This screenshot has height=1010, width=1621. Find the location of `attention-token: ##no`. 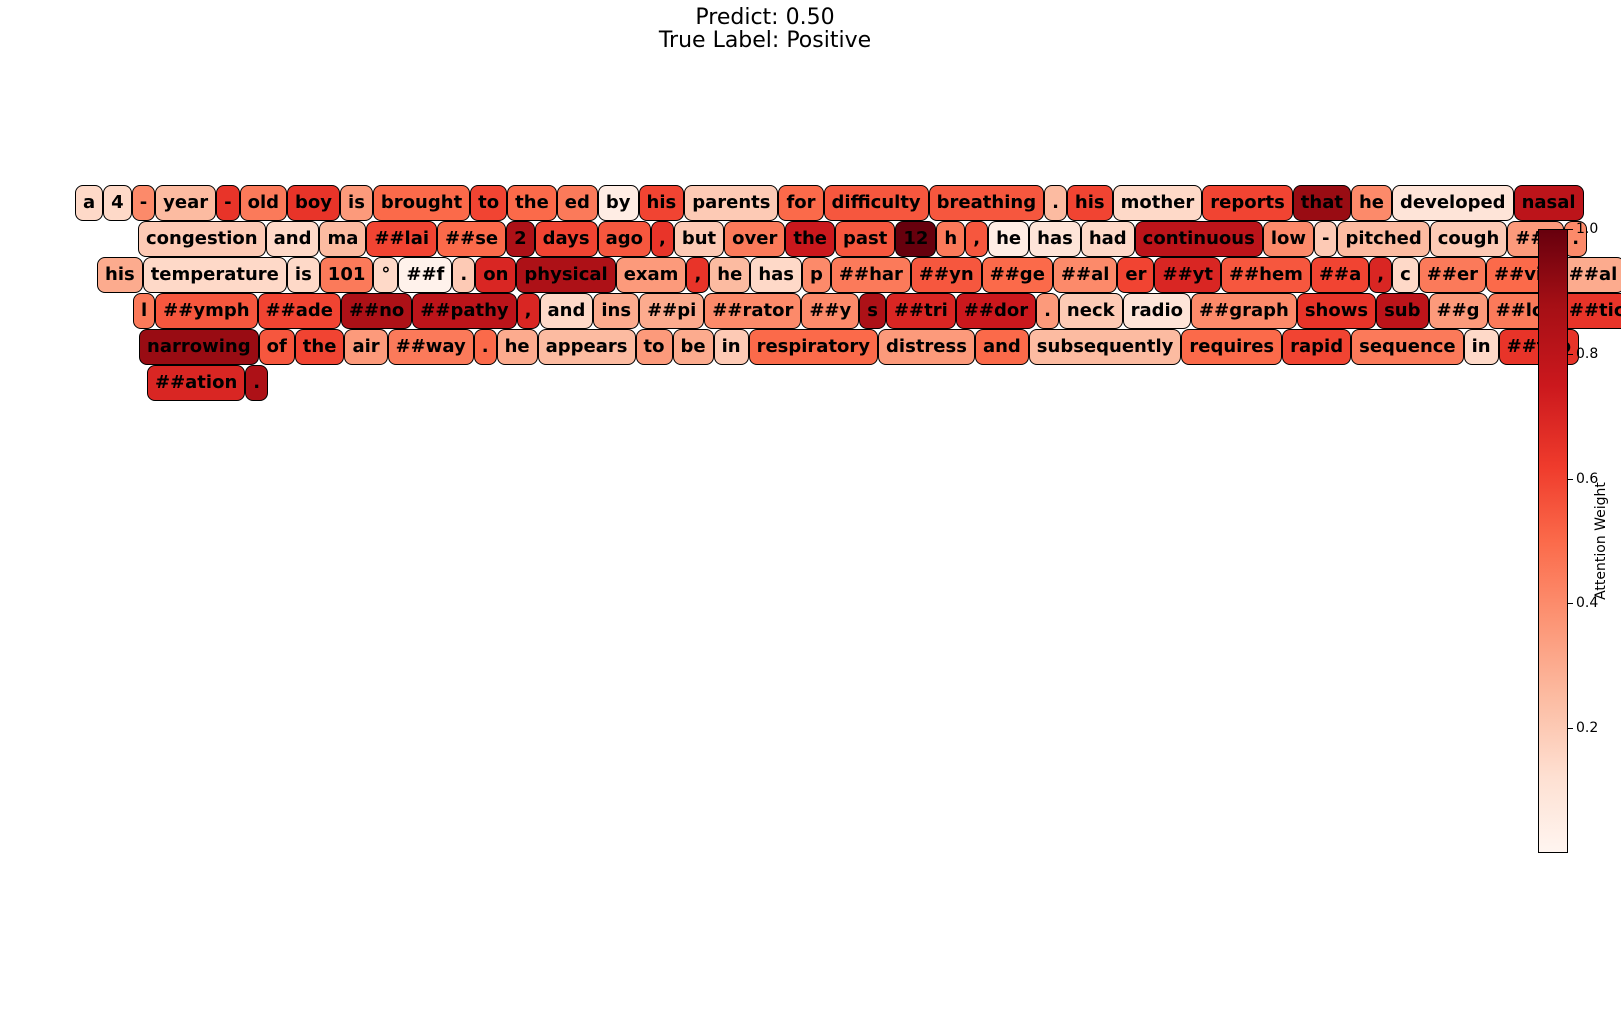

attention-token: ##no is located at coordinates (376, 311).